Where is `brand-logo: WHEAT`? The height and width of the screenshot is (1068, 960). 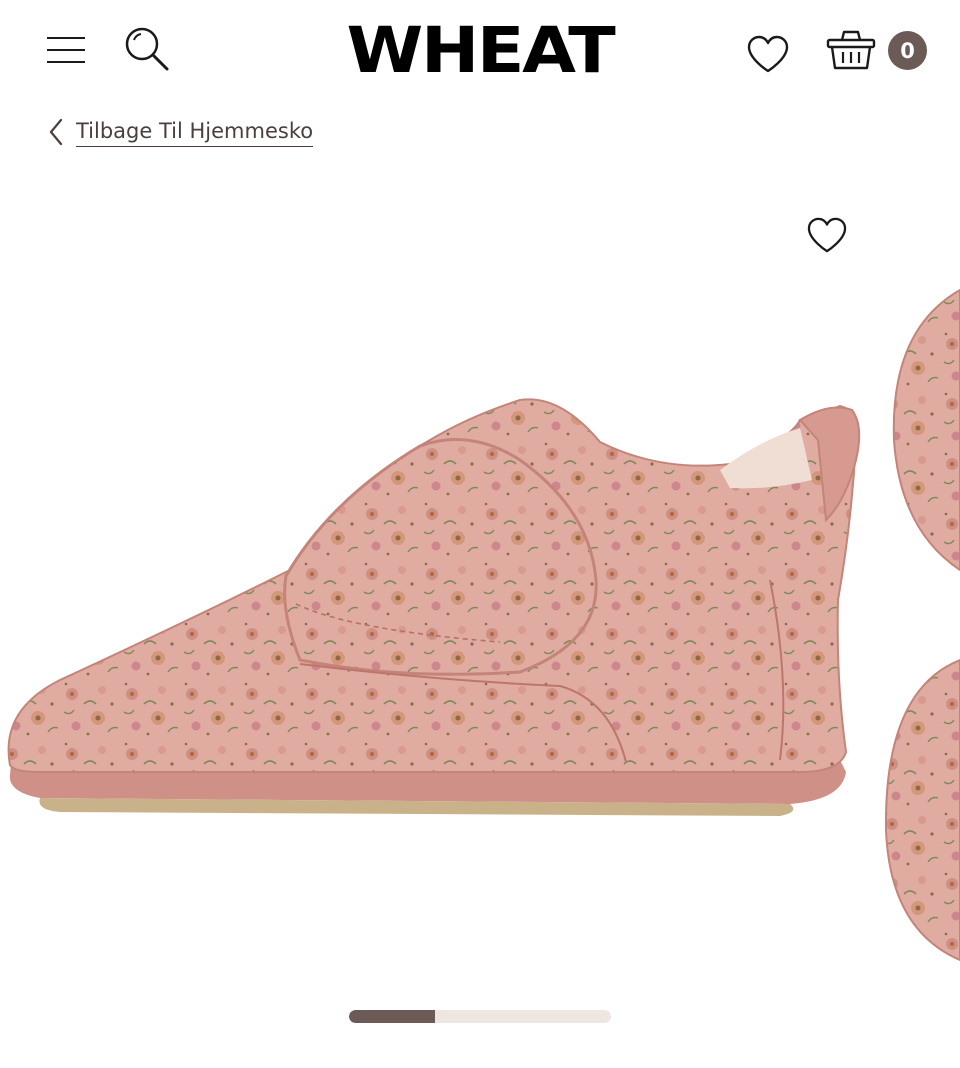 brand-logo: WHEAT is located at coordinates (479, 51).